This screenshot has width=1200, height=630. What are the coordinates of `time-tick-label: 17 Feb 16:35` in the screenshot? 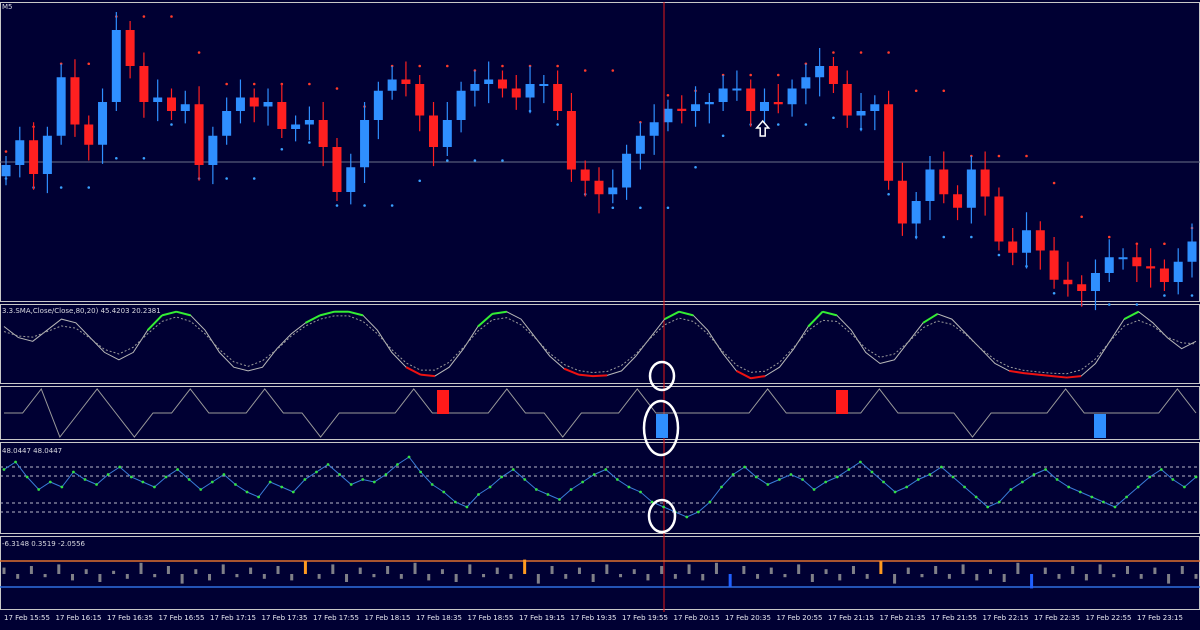 It's located at (130, 618).